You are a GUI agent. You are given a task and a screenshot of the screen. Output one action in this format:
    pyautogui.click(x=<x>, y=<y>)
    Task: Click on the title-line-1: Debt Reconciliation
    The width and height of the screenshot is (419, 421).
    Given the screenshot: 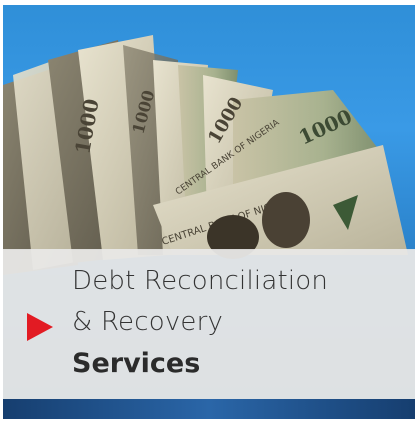 What is the action you would take?
    pyautogui.click(x=200, y=281)
    